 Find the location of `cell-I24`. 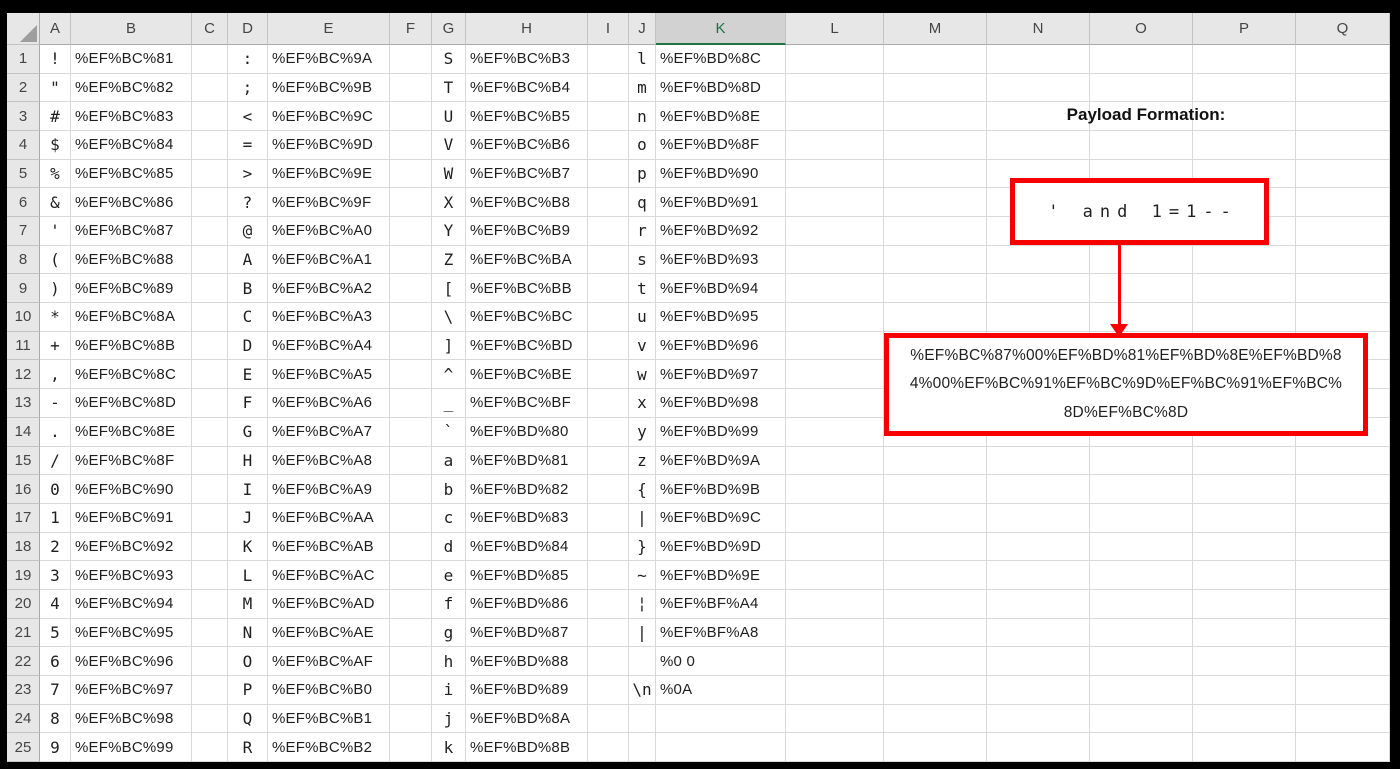

cell-I24 is located at coordinates (608, 719).